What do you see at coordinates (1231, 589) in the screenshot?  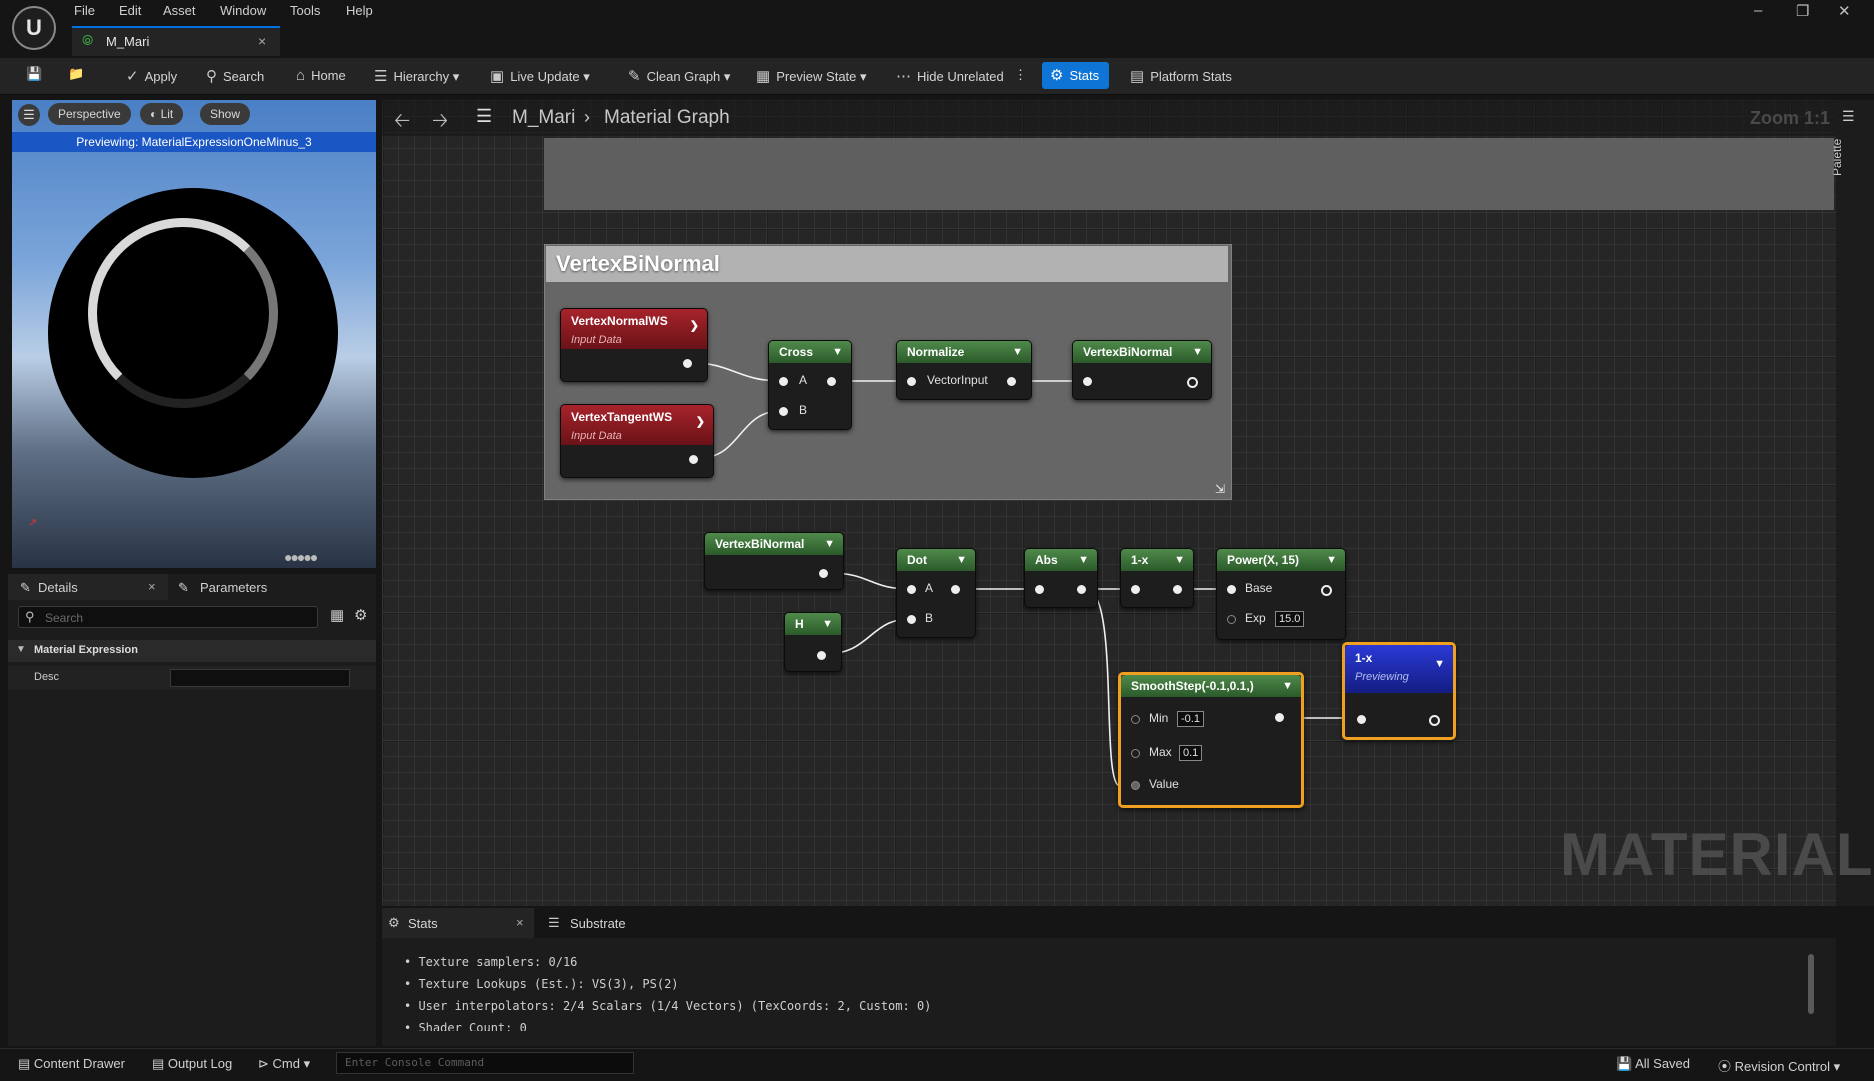 I see `input-pin-base` at bounding box center [1231, 589].